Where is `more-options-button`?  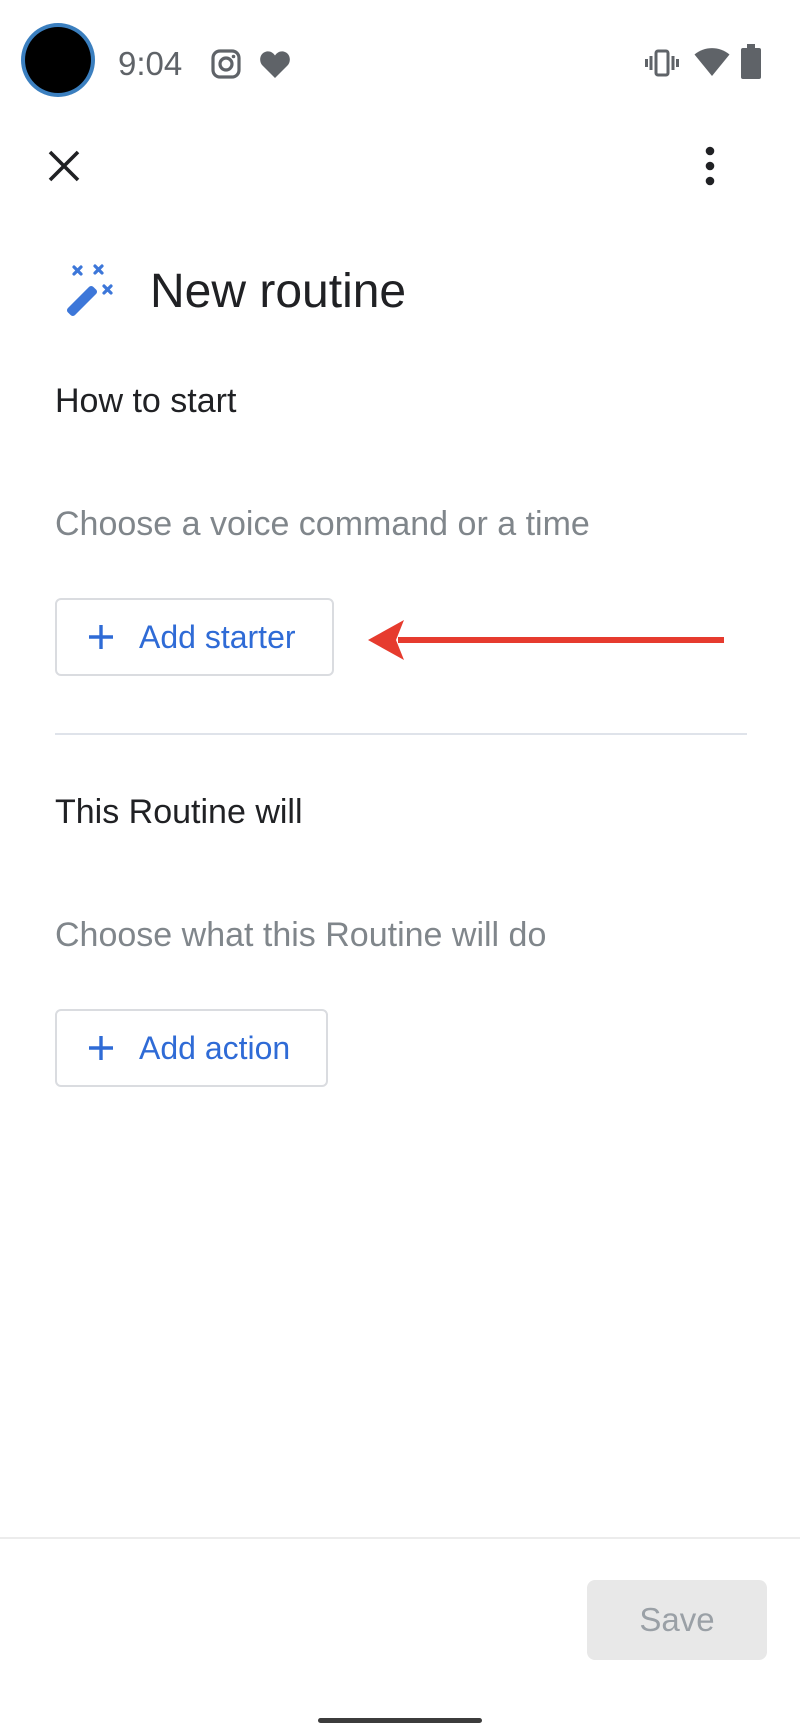
more-options-button is located at coordinates (710, 166).